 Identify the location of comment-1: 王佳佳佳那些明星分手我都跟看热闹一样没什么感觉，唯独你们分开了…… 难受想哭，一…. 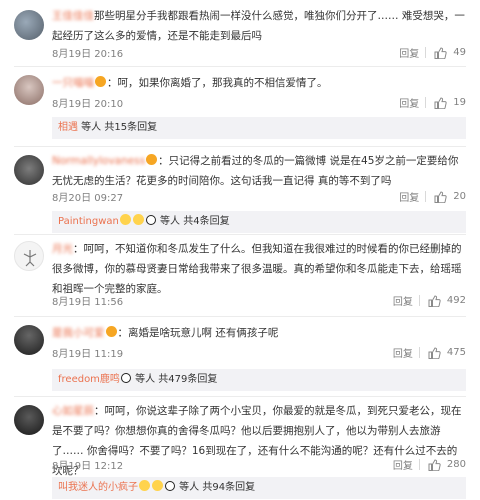
(240, 33).